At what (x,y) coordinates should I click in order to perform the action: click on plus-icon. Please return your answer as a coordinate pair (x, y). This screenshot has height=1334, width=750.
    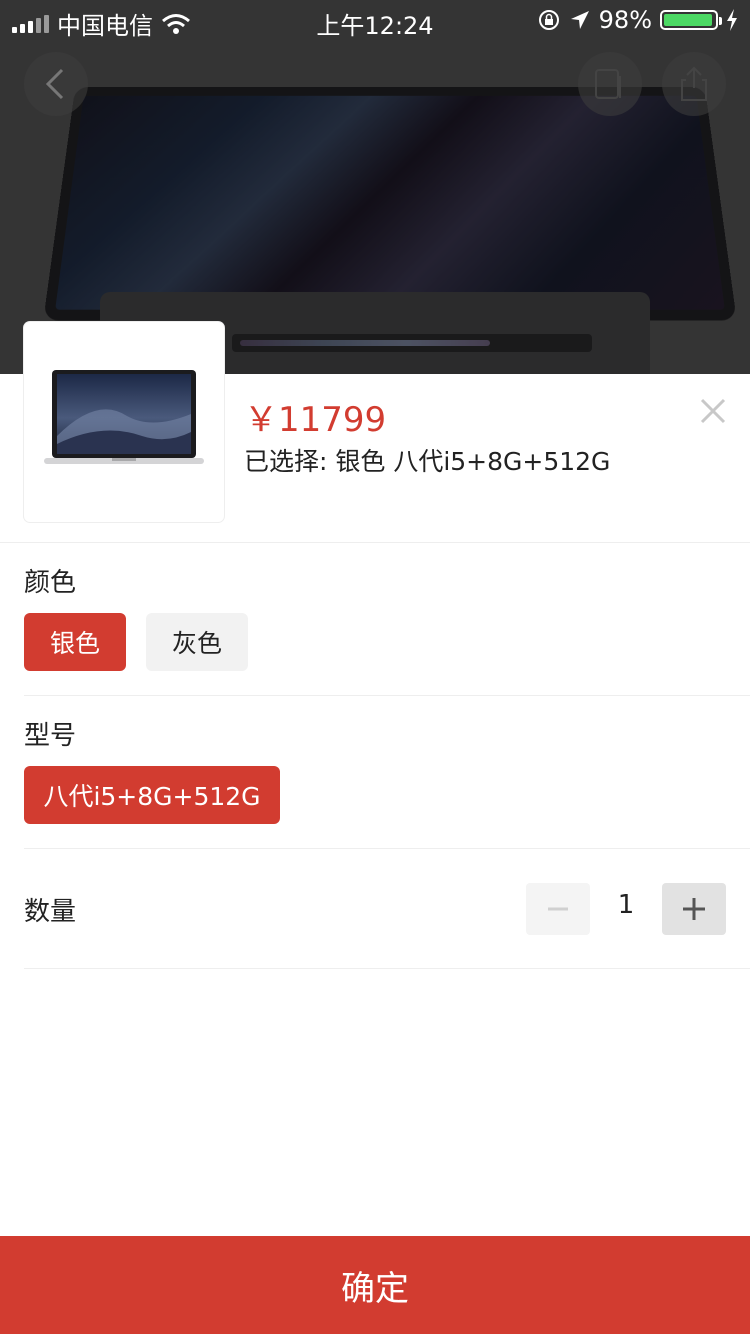
    Looking at the image, I should click on (694, 909).